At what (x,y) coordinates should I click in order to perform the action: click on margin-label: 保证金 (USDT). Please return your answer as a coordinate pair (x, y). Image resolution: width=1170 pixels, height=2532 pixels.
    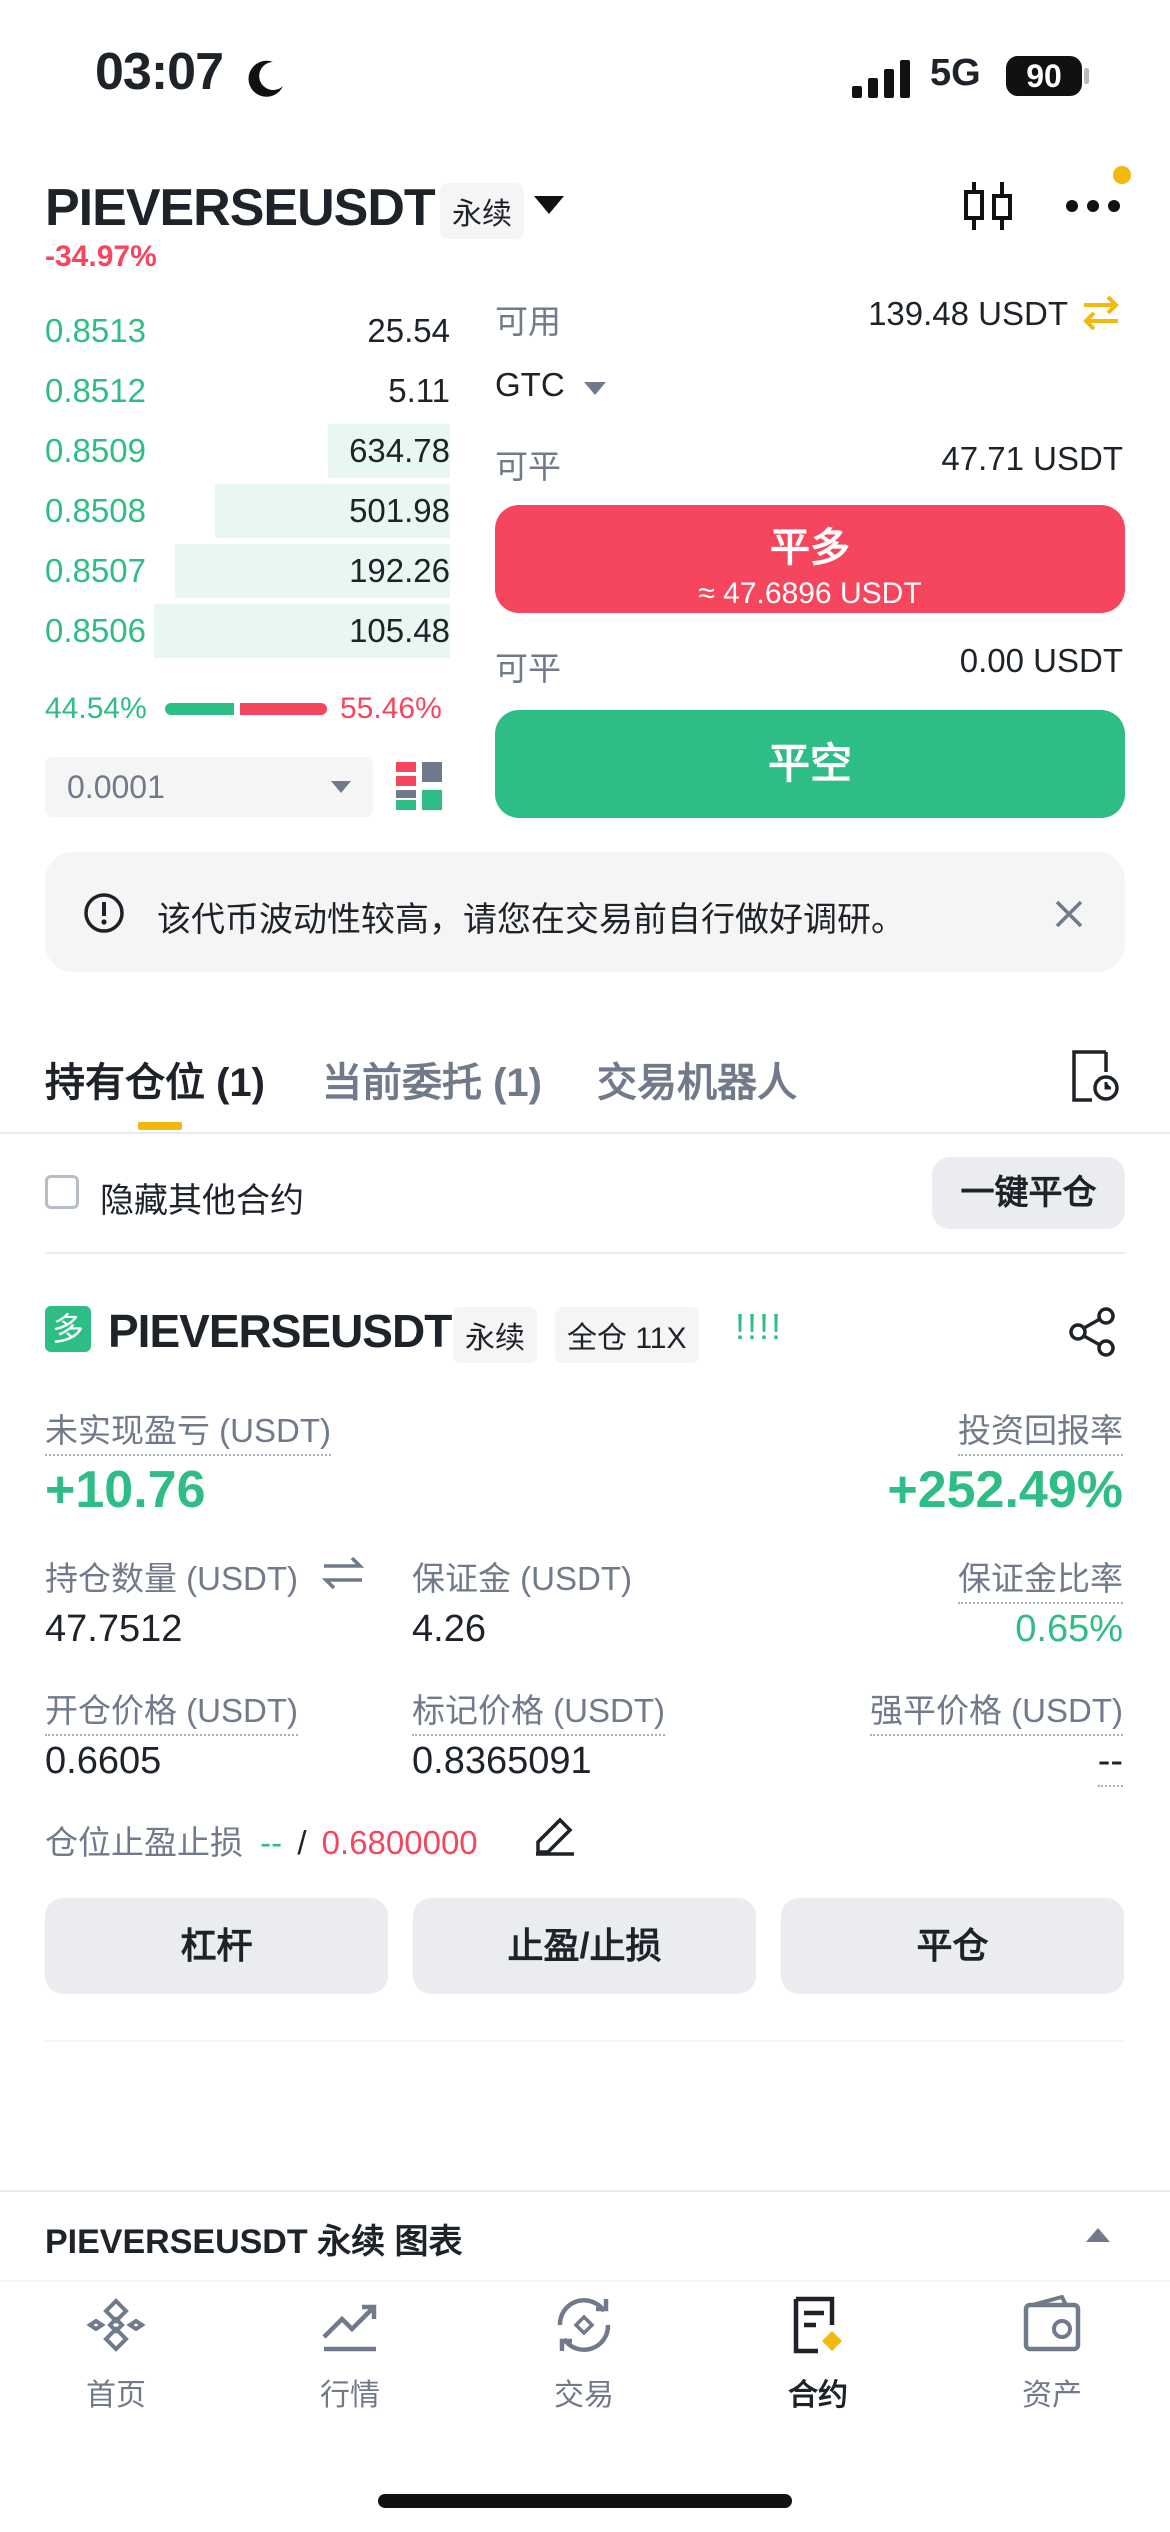
    Looking at the image, I should click on (522, 1578).